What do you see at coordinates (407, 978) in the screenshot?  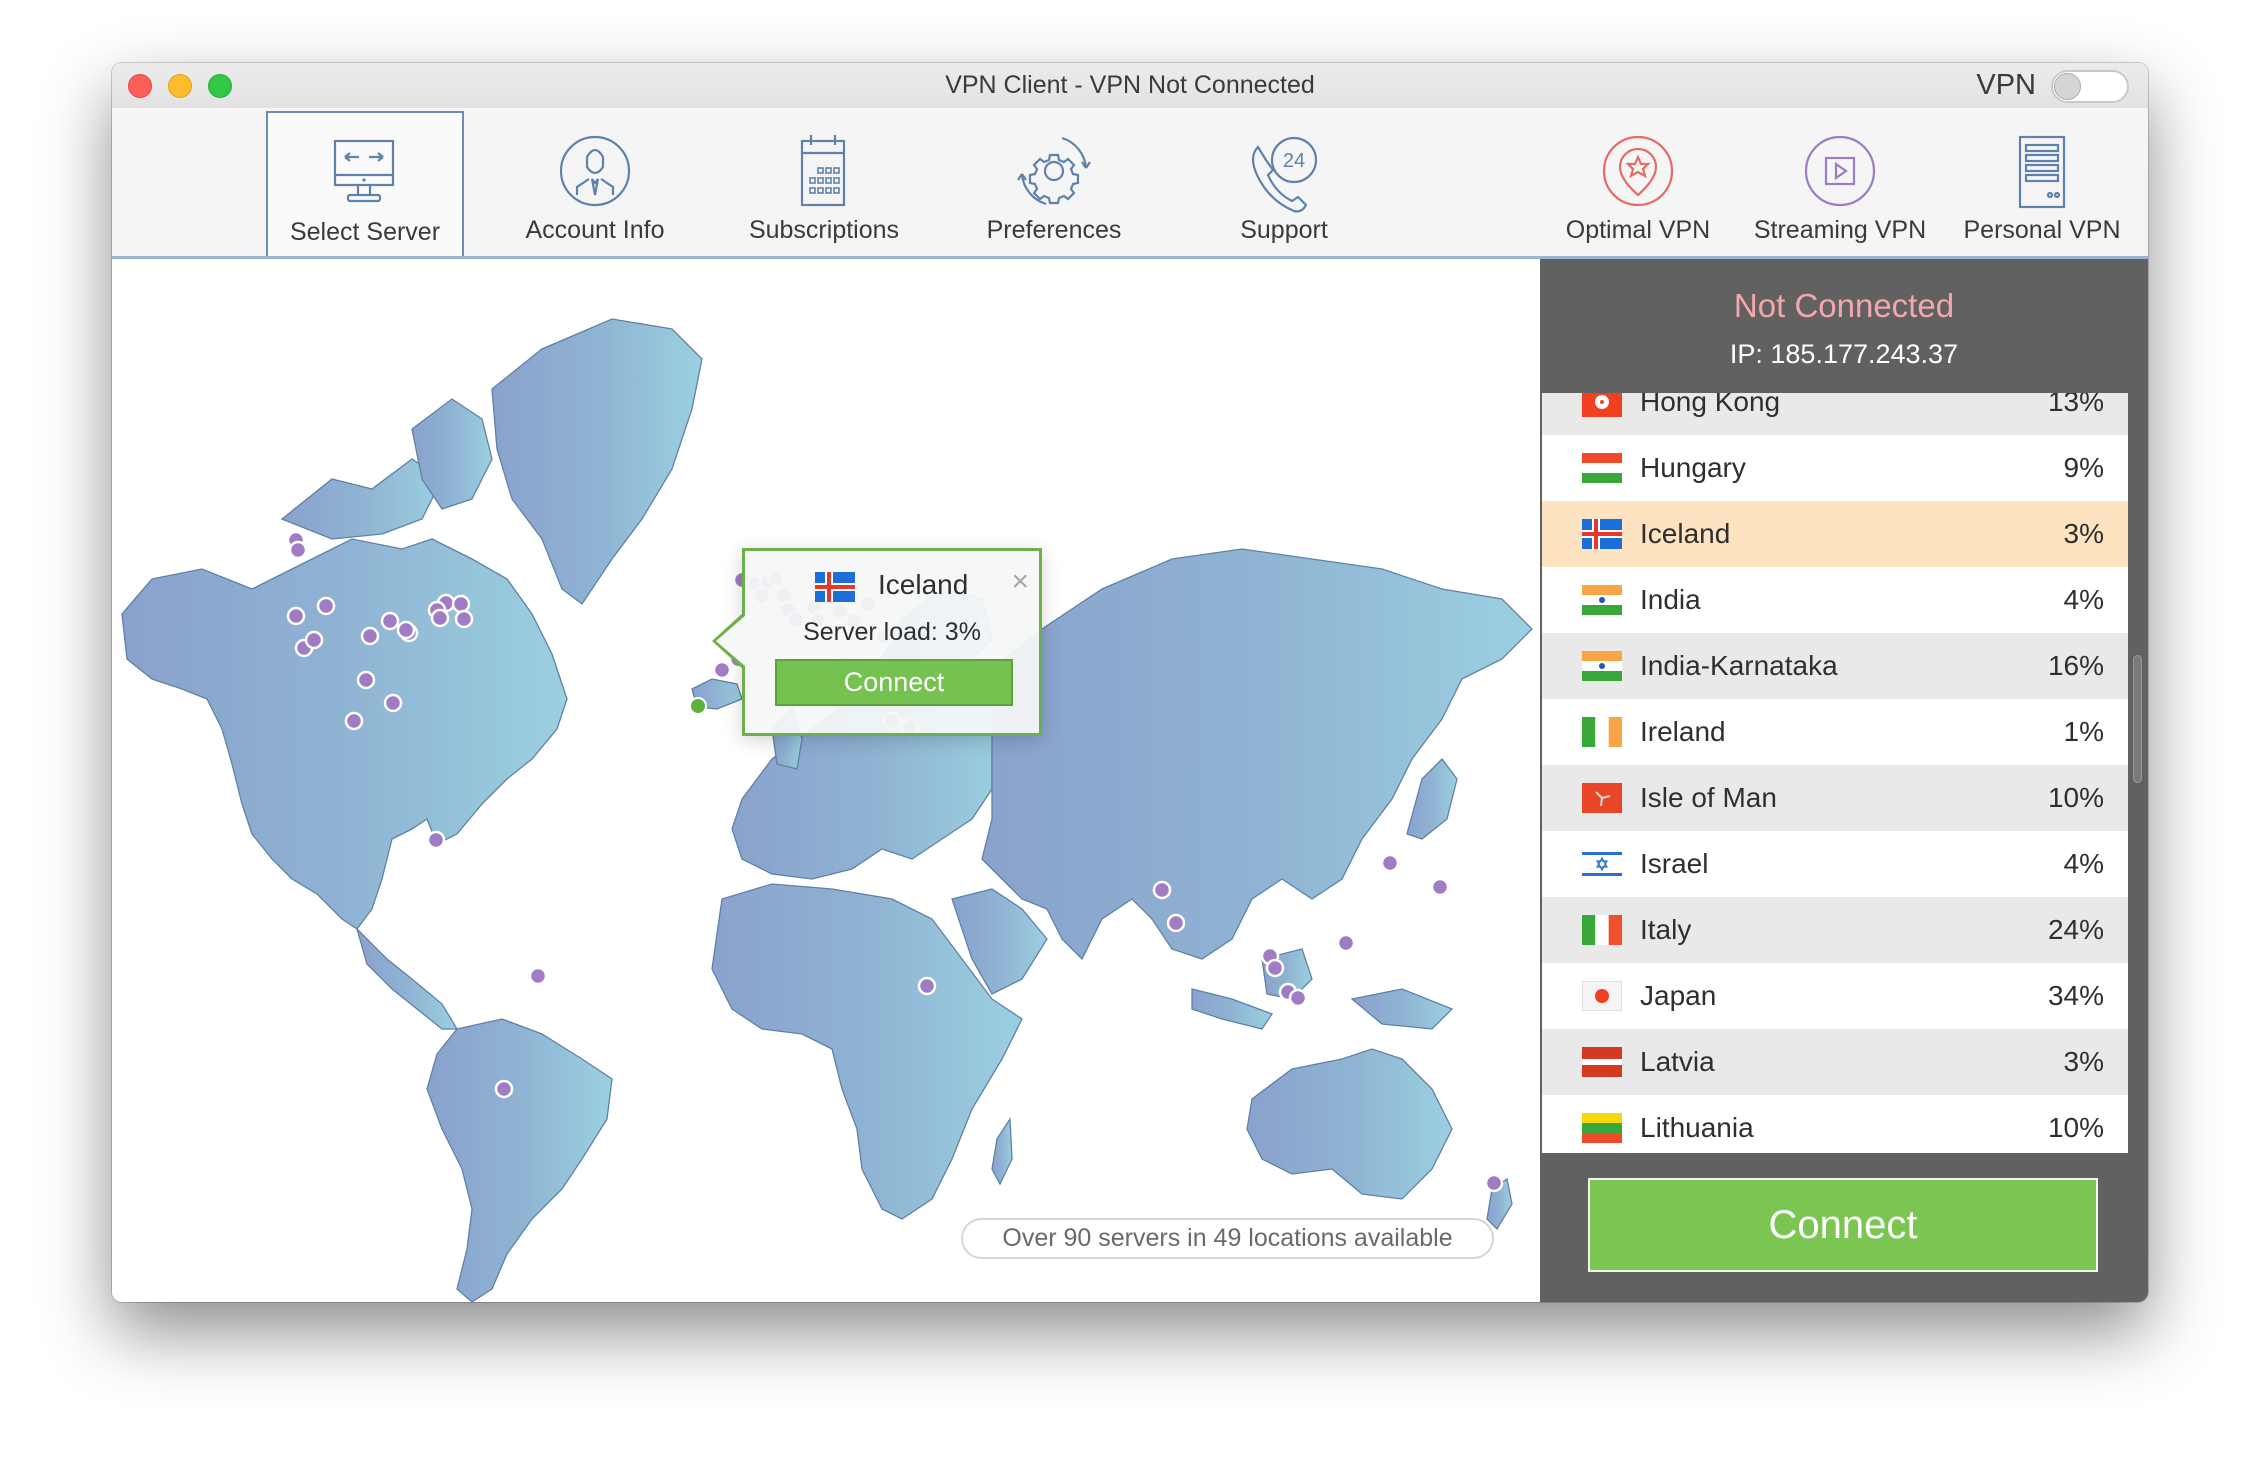 I see `central-america-shape` at bounding box center [407, 978].